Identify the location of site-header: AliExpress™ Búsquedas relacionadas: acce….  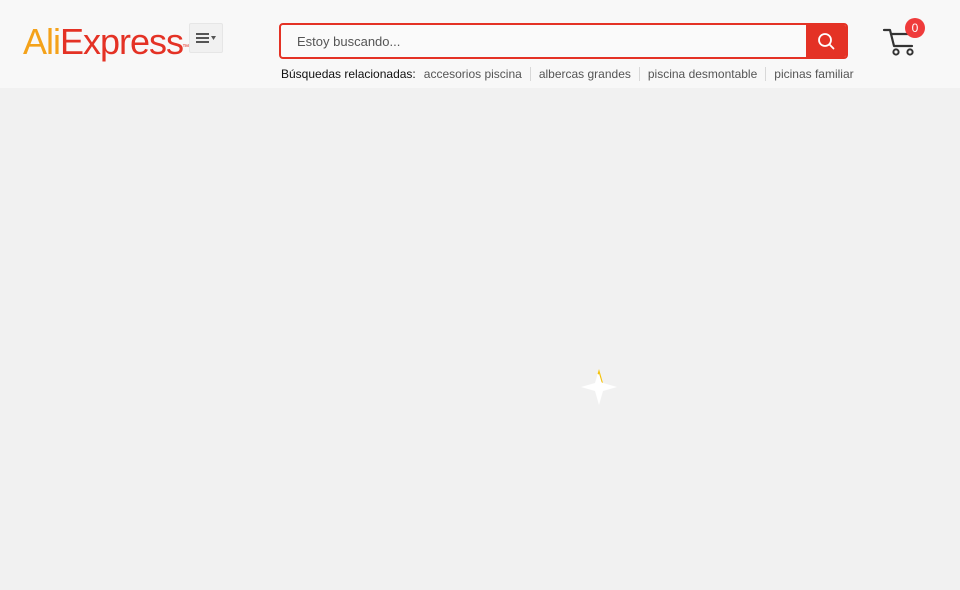
(480, 44).